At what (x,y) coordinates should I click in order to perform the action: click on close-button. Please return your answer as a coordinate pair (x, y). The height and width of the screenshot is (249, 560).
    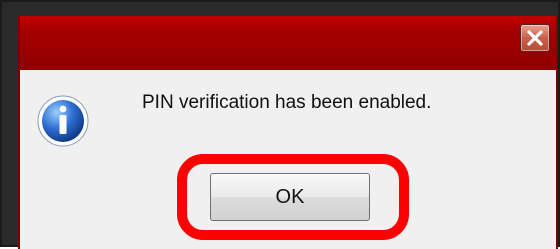
    Looking at the image, I should click on (535, 38).